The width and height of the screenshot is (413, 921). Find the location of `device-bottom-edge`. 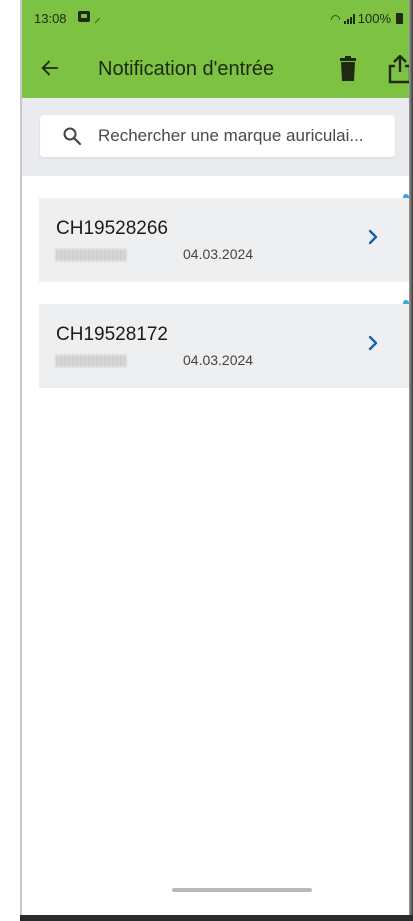

device-bottom-edge is located at coordinates (216, 918).